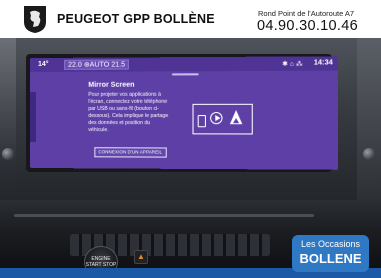  Describe the element at coordinates (136, 19) in the screenshot. I see `dealer-name: PEUGEOT GPP BOLLÈNE` at that location.